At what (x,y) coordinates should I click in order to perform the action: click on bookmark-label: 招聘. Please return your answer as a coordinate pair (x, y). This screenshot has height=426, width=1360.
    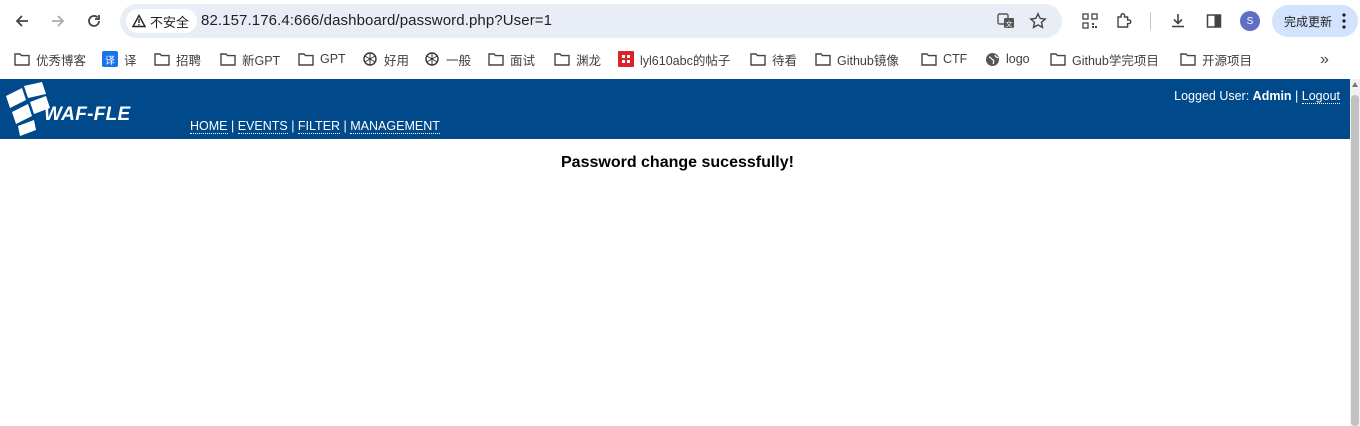
    Looking at the image, I should click on (189, 60).